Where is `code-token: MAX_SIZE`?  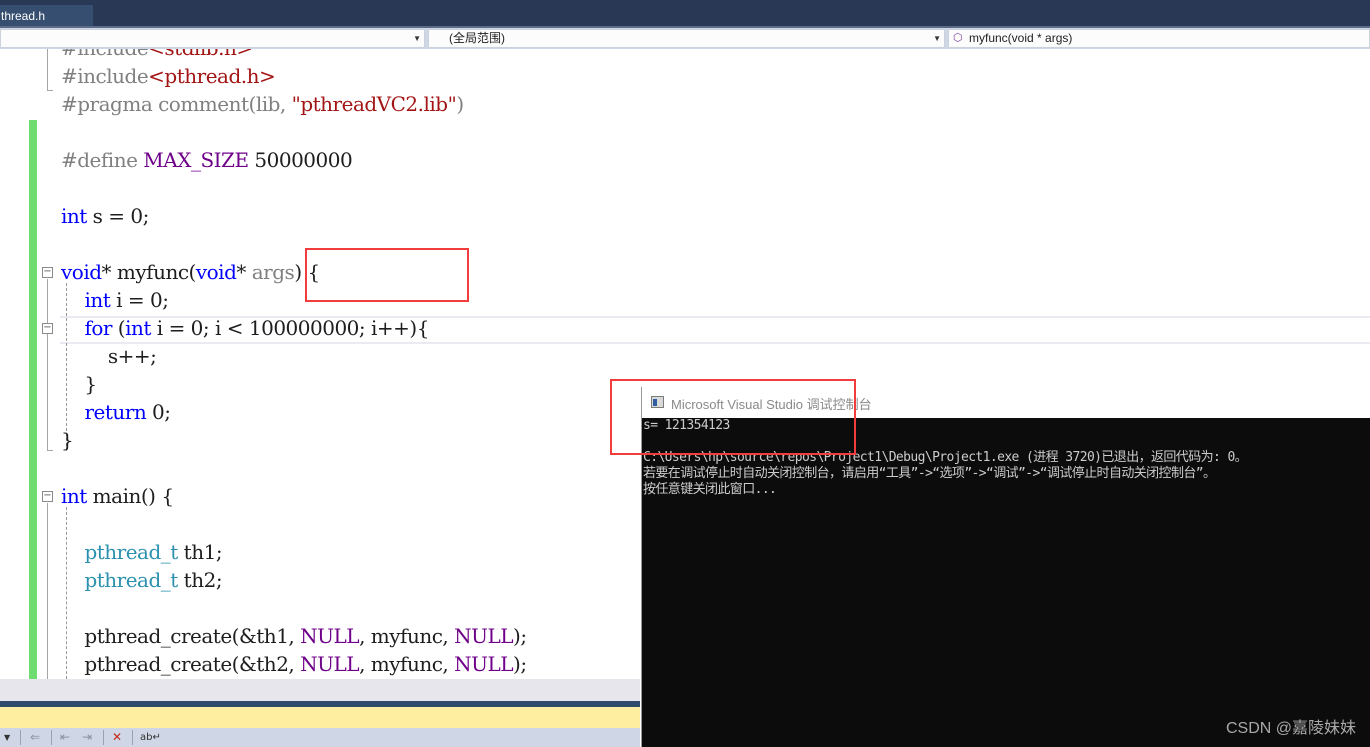
code-token: MAX_SIZE is located at coordinates (196, 160).